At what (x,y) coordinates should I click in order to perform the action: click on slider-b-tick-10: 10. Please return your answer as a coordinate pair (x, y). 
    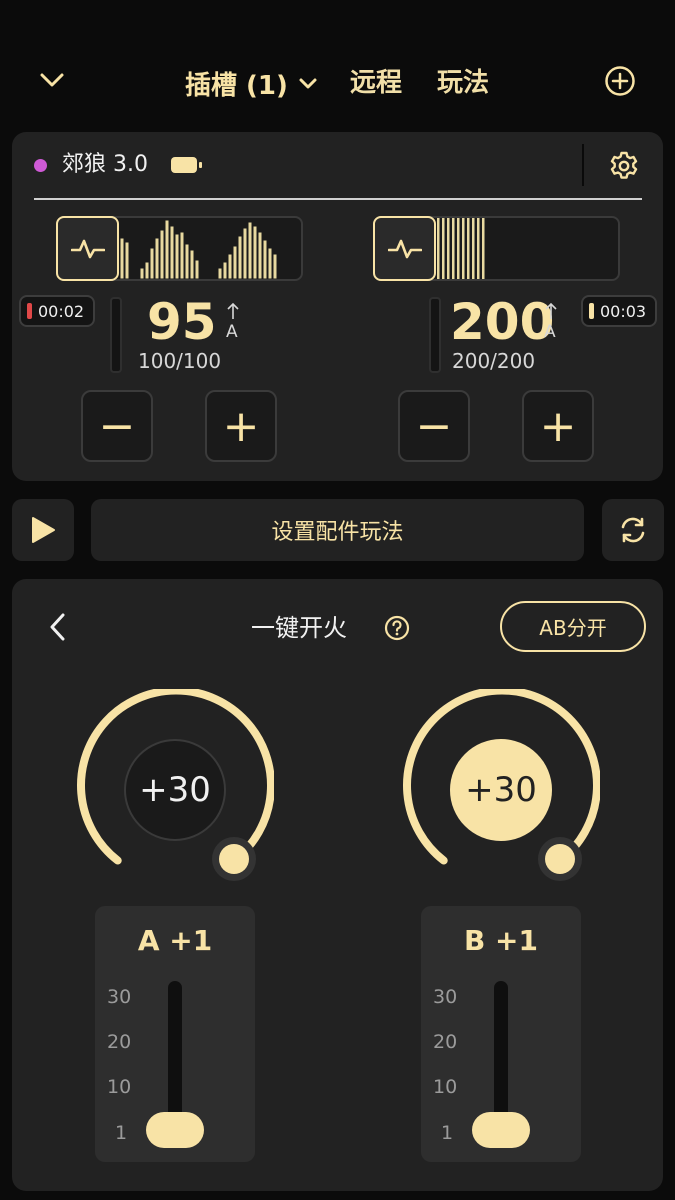
    Looking at the image, I should click on (445, 1087).